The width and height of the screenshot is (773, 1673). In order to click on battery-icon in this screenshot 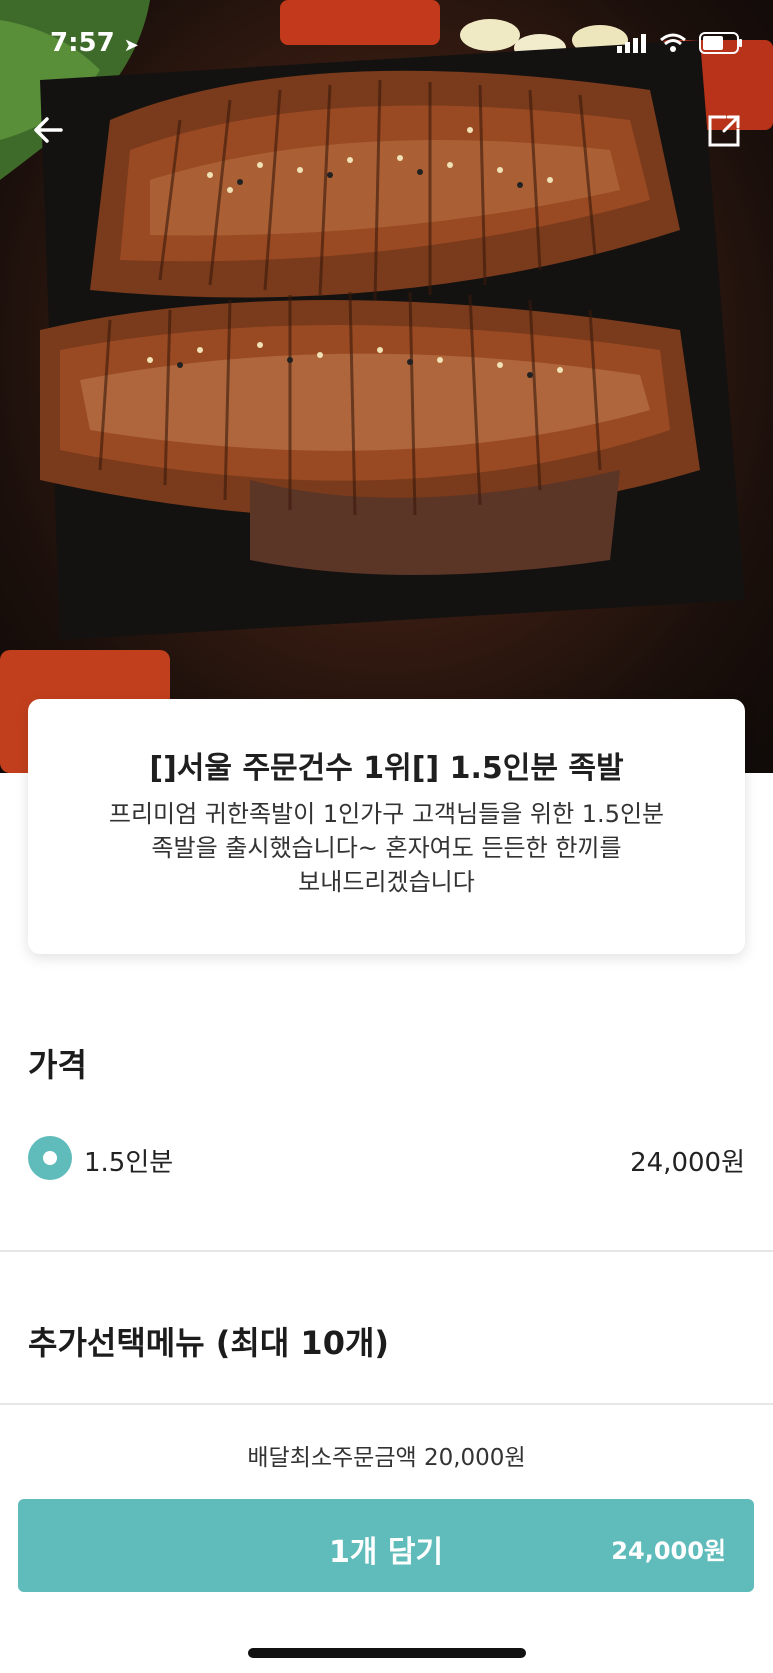, I will do `click(720, 43)`.